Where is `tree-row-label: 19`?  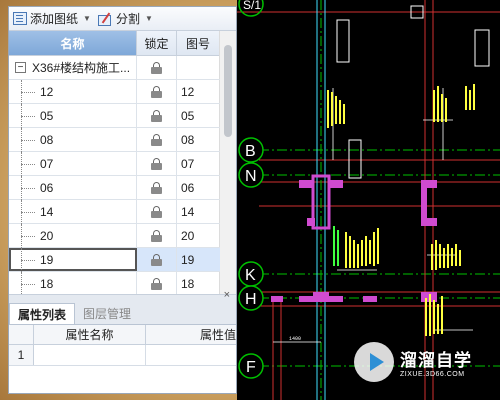 tree-row-label: 19 is located at coordinates (47, 259).